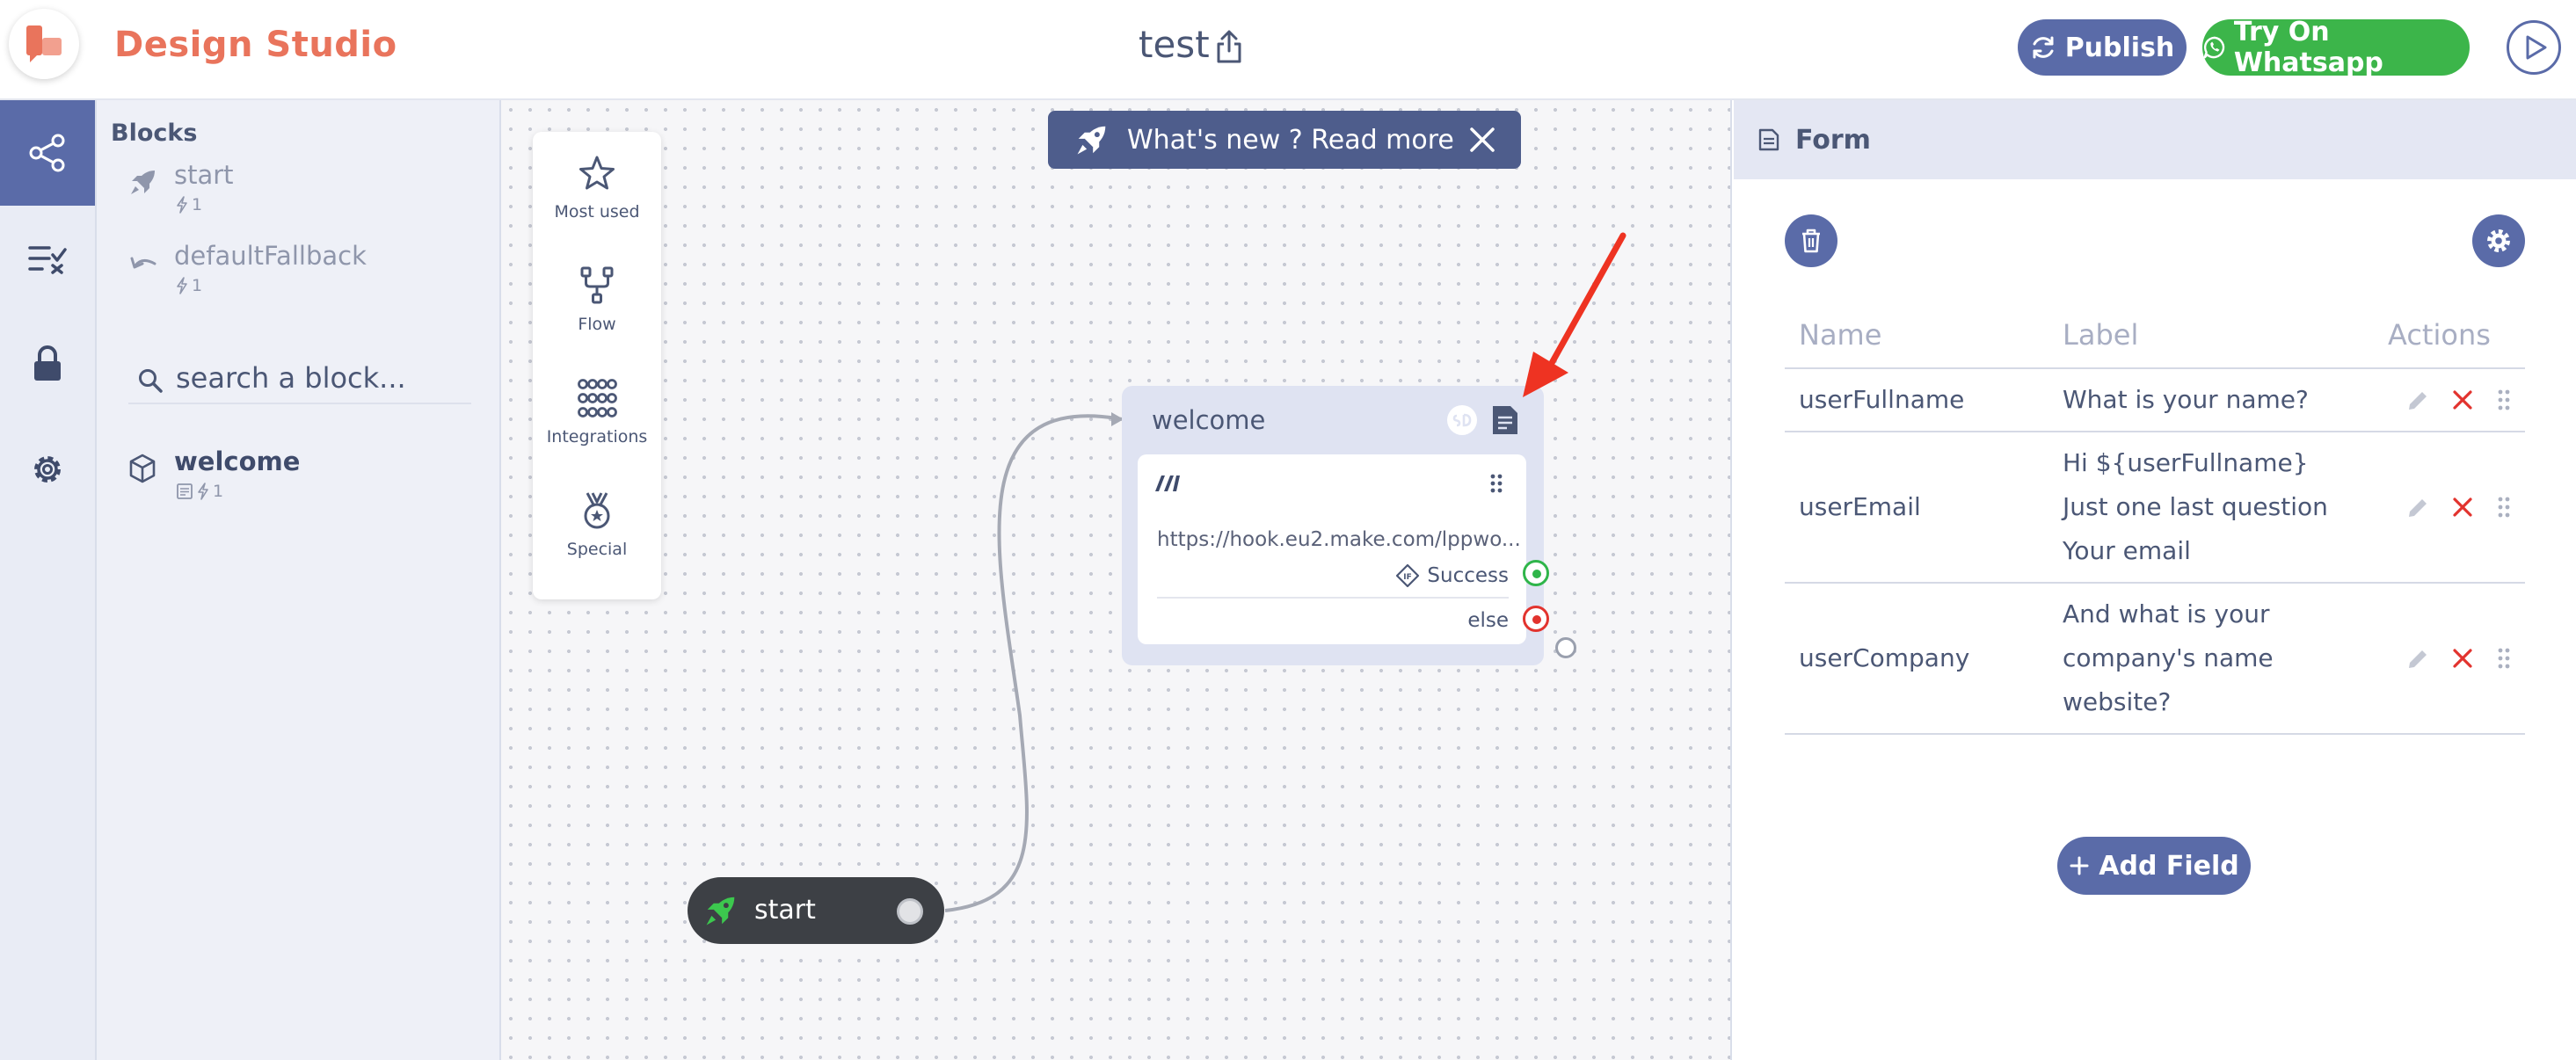 The width and height of the screenshot is (2576, 1060). I want to click on annotation-arrow-icon, so click(1574, 314).